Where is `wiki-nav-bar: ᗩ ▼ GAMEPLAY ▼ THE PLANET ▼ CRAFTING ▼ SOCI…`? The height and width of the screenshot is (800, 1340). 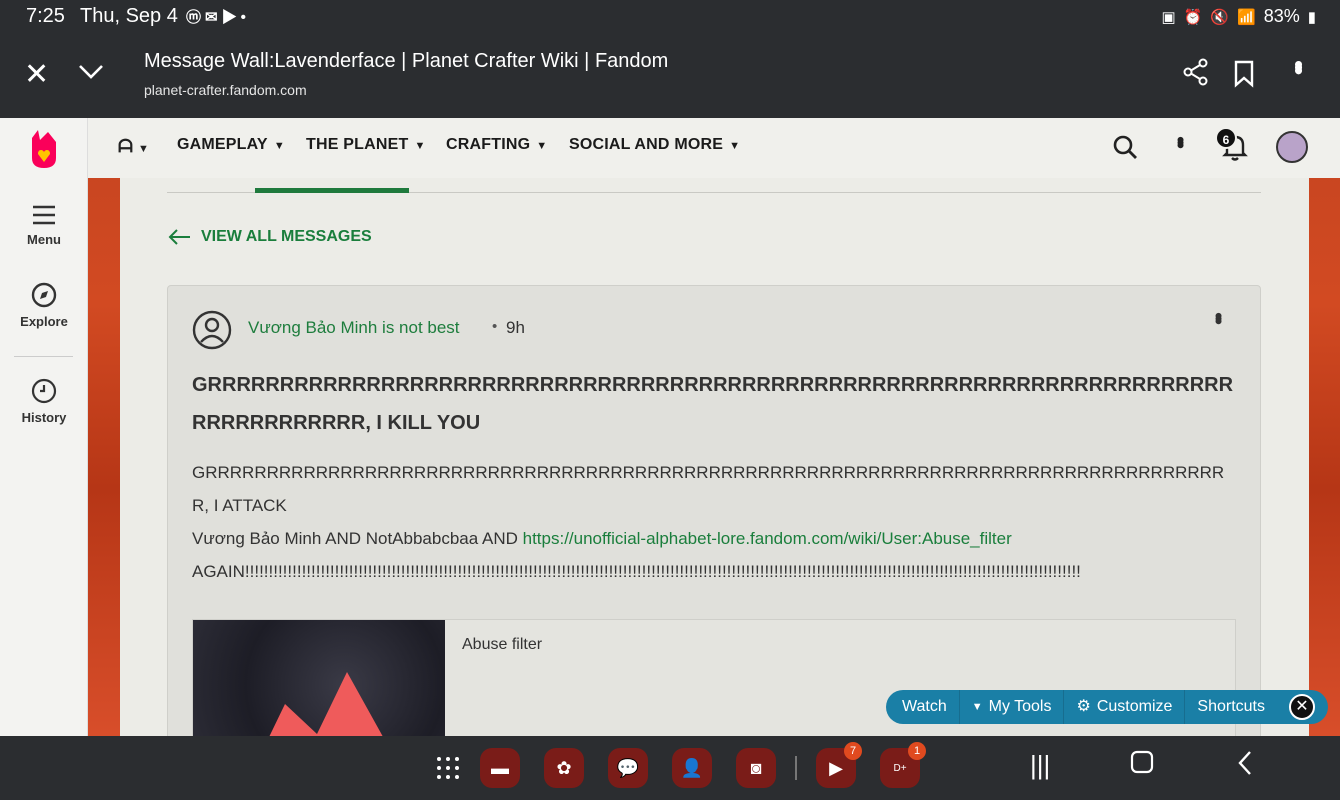 wiki-nav-bar: ᗩ ▼ GAMEPLAY ▼ THE PLANET ▼ CRAFTING ▼ SOCI… is located at coordinates (714, 148).